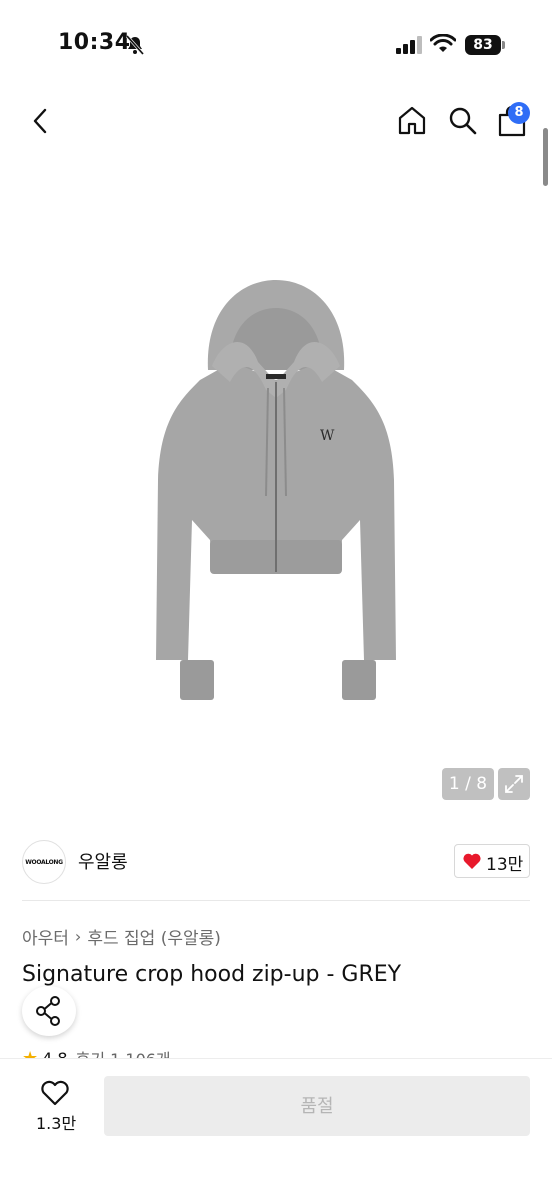 The width and height of the screenshot is (552, 1200). What do you see at coordinates (103, 861) in the screenshot?
I see `brand-name: 우알롱` at bounding box center [103, 861].